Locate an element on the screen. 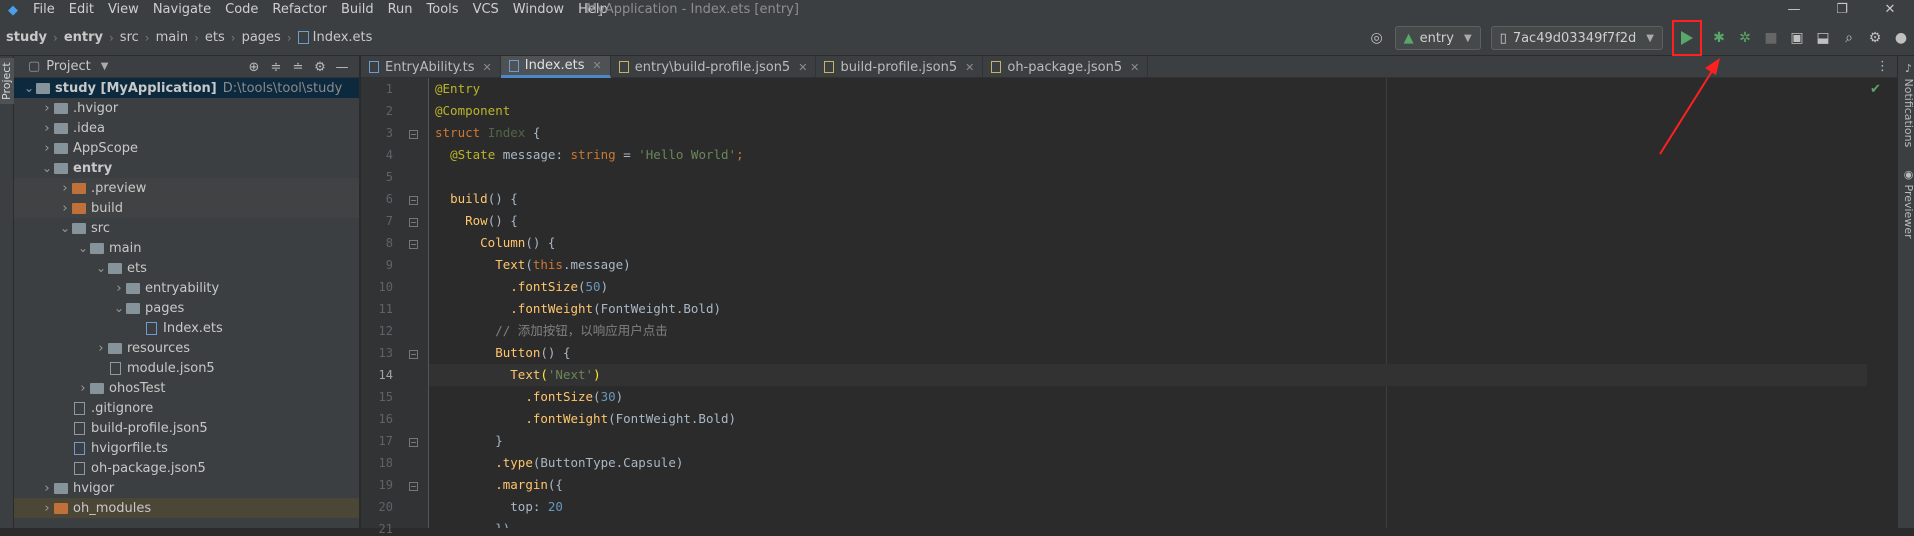  editor-tab: oh-package.json5 ✕ is located at coordinates (1066, 67).